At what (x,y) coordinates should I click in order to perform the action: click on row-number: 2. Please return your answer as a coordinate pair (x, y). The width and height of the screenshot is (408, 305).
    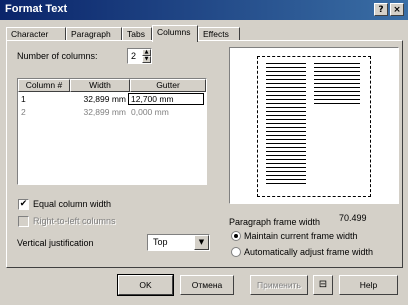
    Looking at the image, I should click on (23, 112).